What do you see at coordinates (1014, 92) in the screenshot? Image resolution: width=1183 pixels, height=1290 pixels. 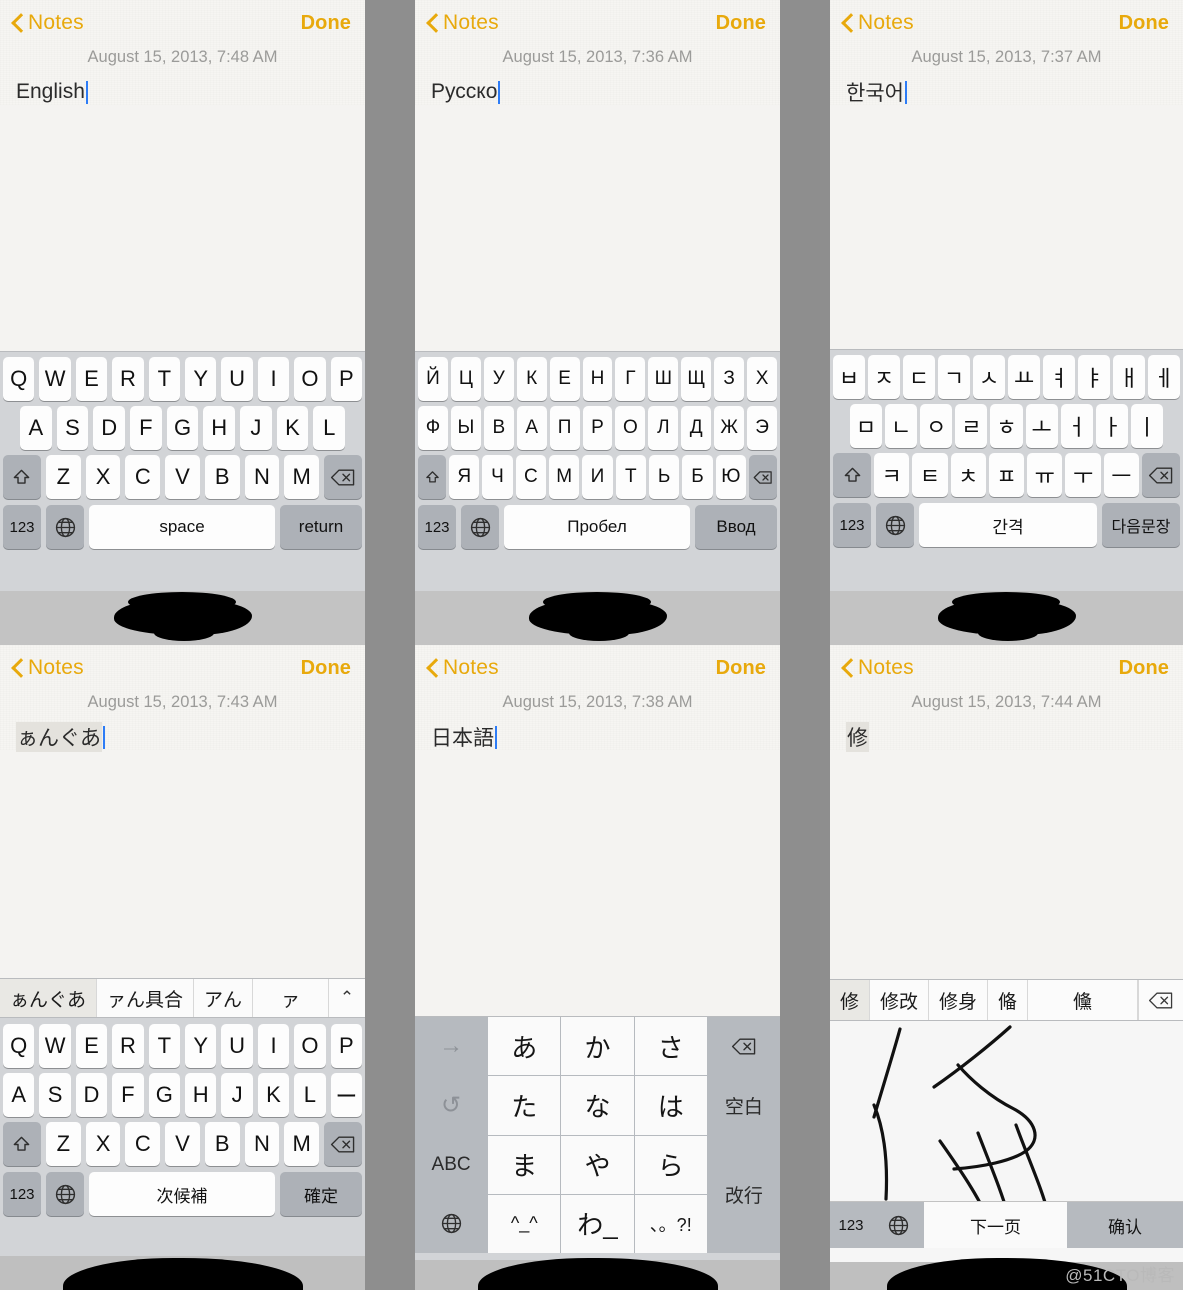 I see `note-body-korean: 한국어` at bounding box center [1014, 92].